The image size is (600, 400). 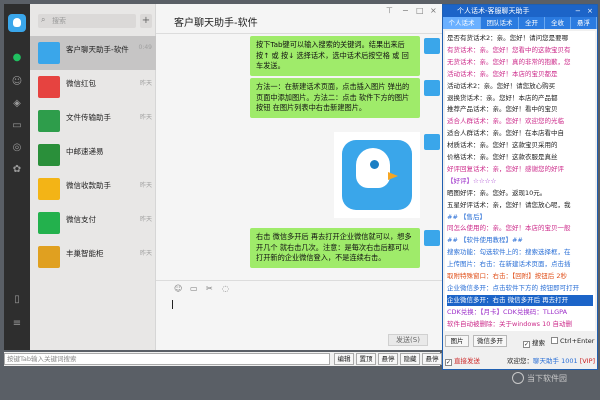 What do you see at coordinates (17, 58) in the screenshot?
I see `chat-icon: ●` at bounding box center [17, 58].